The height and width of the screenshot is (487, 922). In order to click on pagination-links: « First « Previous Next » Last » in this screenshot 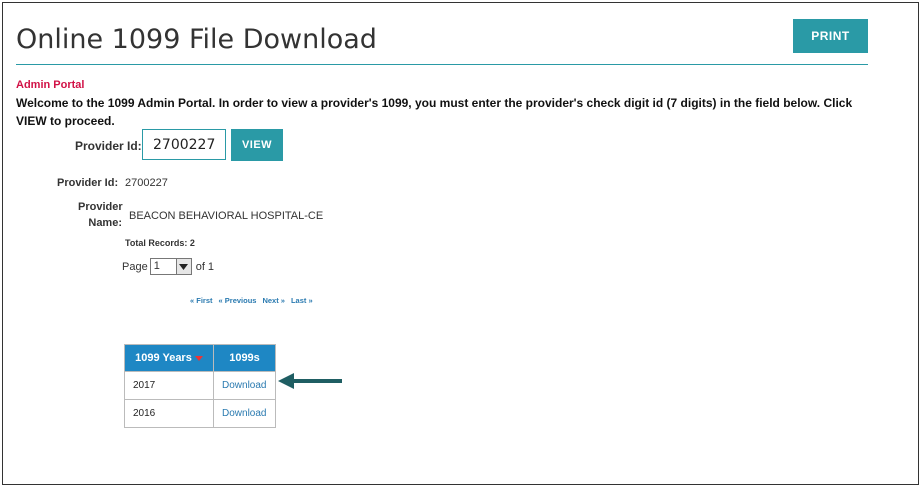, I will do `click(251, 300)`.